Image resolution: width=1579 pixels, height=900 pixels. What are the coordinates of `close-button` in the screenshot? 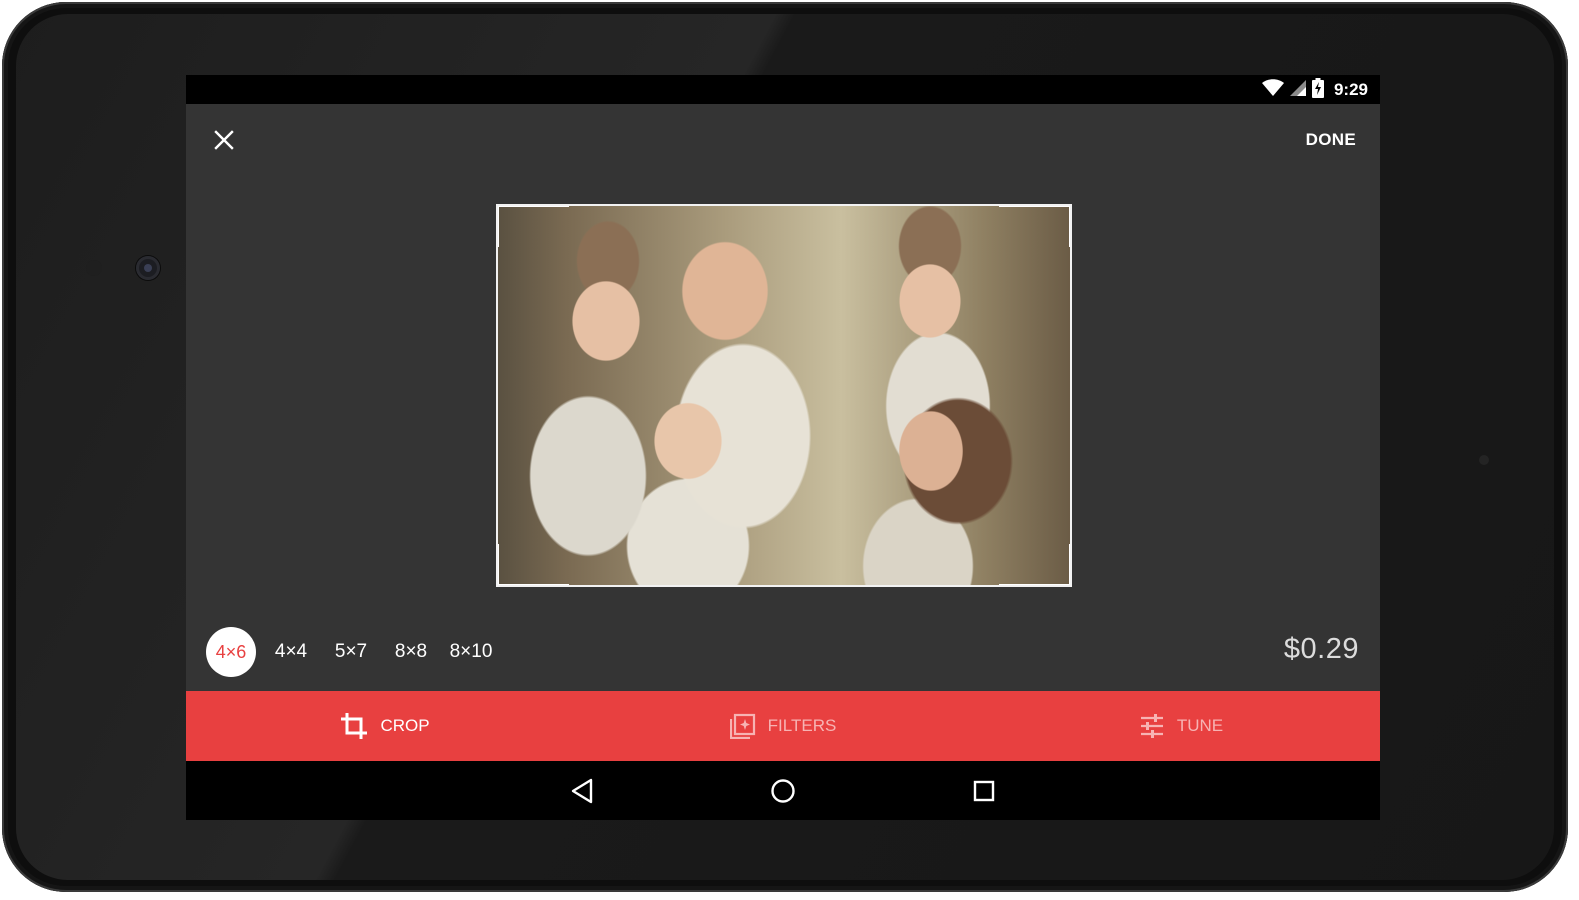 It's located at (224, 140).